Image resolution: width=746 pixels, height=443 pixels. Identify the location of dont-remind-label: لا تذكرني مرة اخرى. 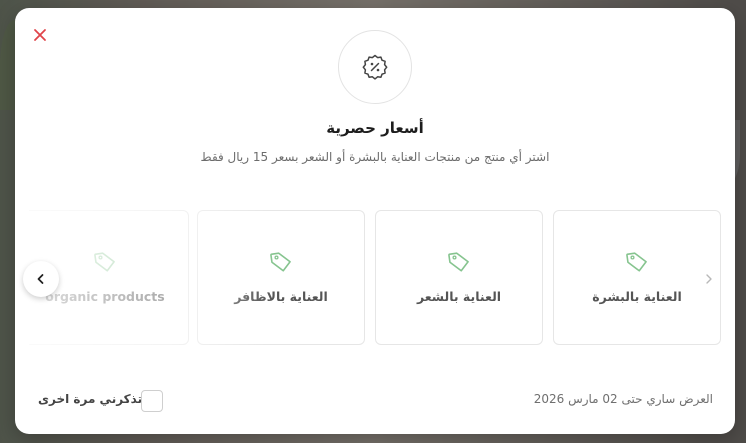
(97, 399).